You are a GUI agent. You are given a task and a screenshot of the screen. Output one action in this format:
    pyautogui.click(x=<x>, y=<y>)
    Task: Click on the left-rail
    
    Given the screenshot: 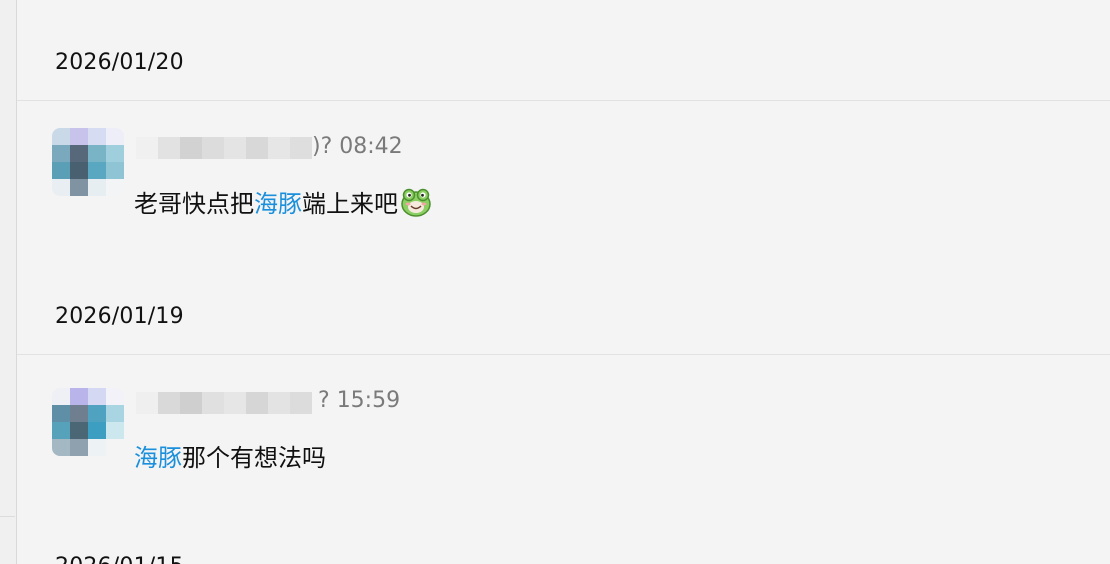 What is the action you would take?
    pyautogui.click(x=8, y=282)
    